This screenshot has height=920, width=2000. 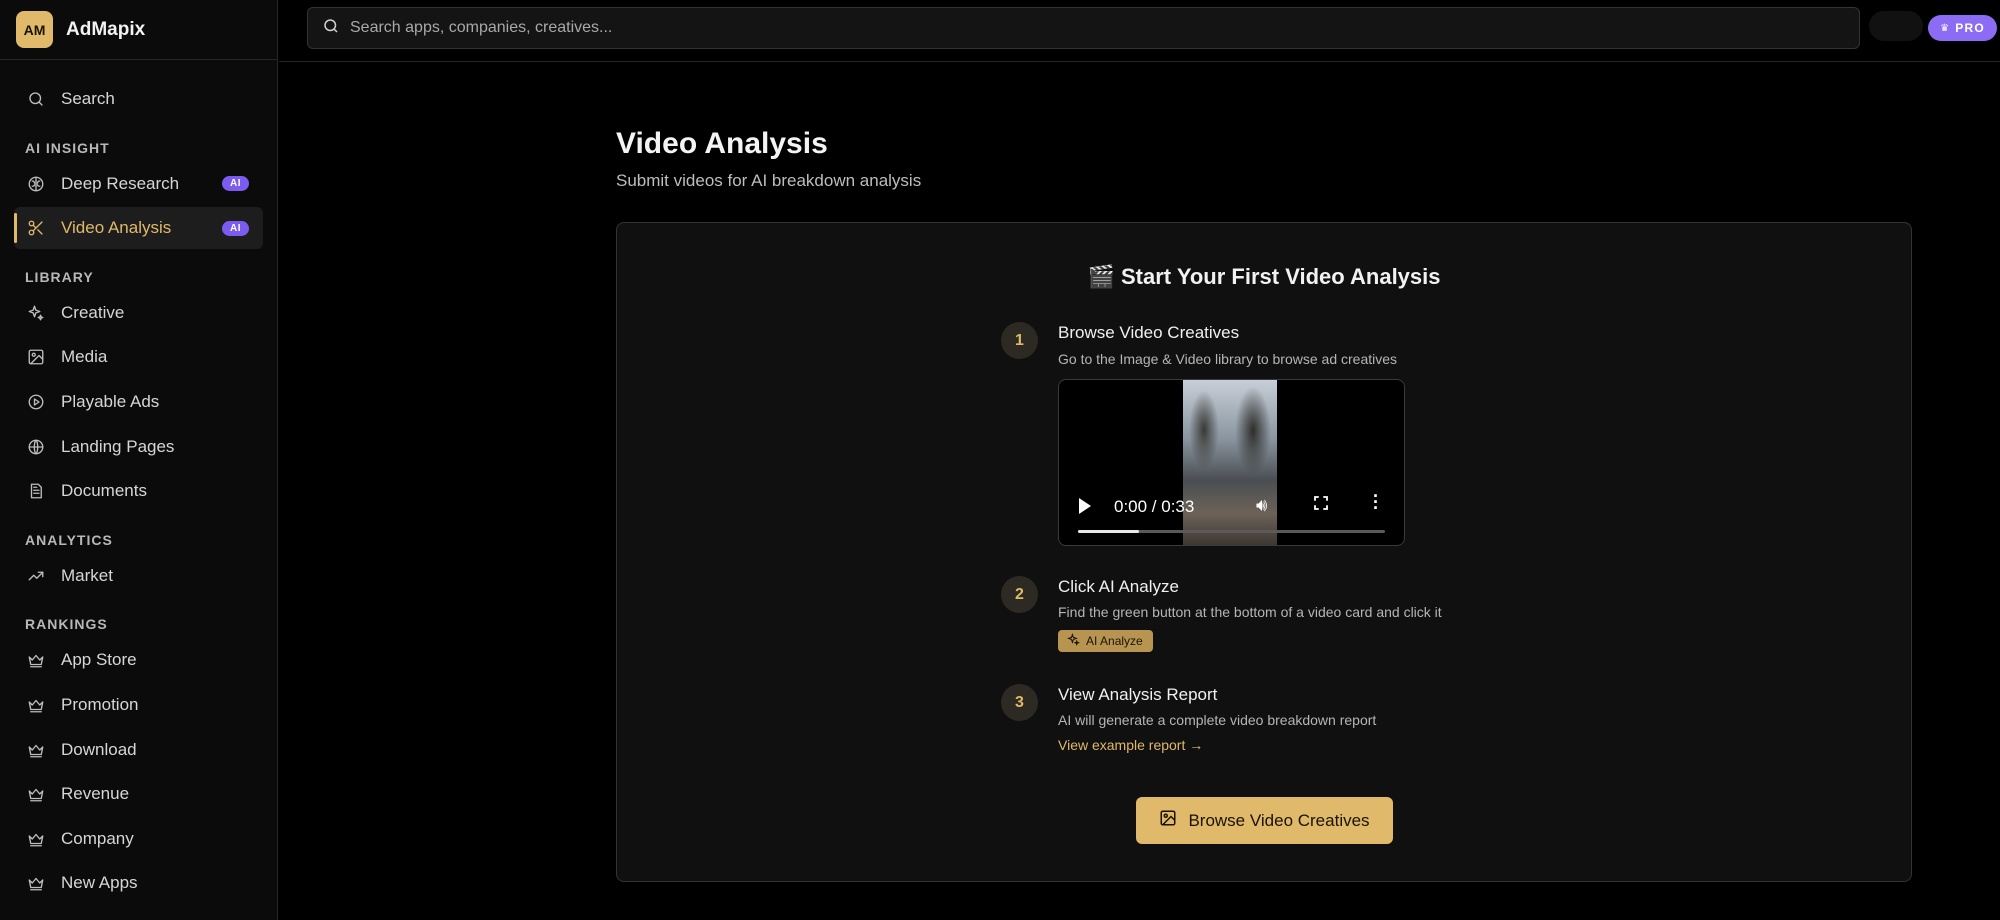 What do you see at coordinates (1279, 820) in the screenshot?
I see `cta-label: Browse Video Creatives` at bounding box center [1279, 820].